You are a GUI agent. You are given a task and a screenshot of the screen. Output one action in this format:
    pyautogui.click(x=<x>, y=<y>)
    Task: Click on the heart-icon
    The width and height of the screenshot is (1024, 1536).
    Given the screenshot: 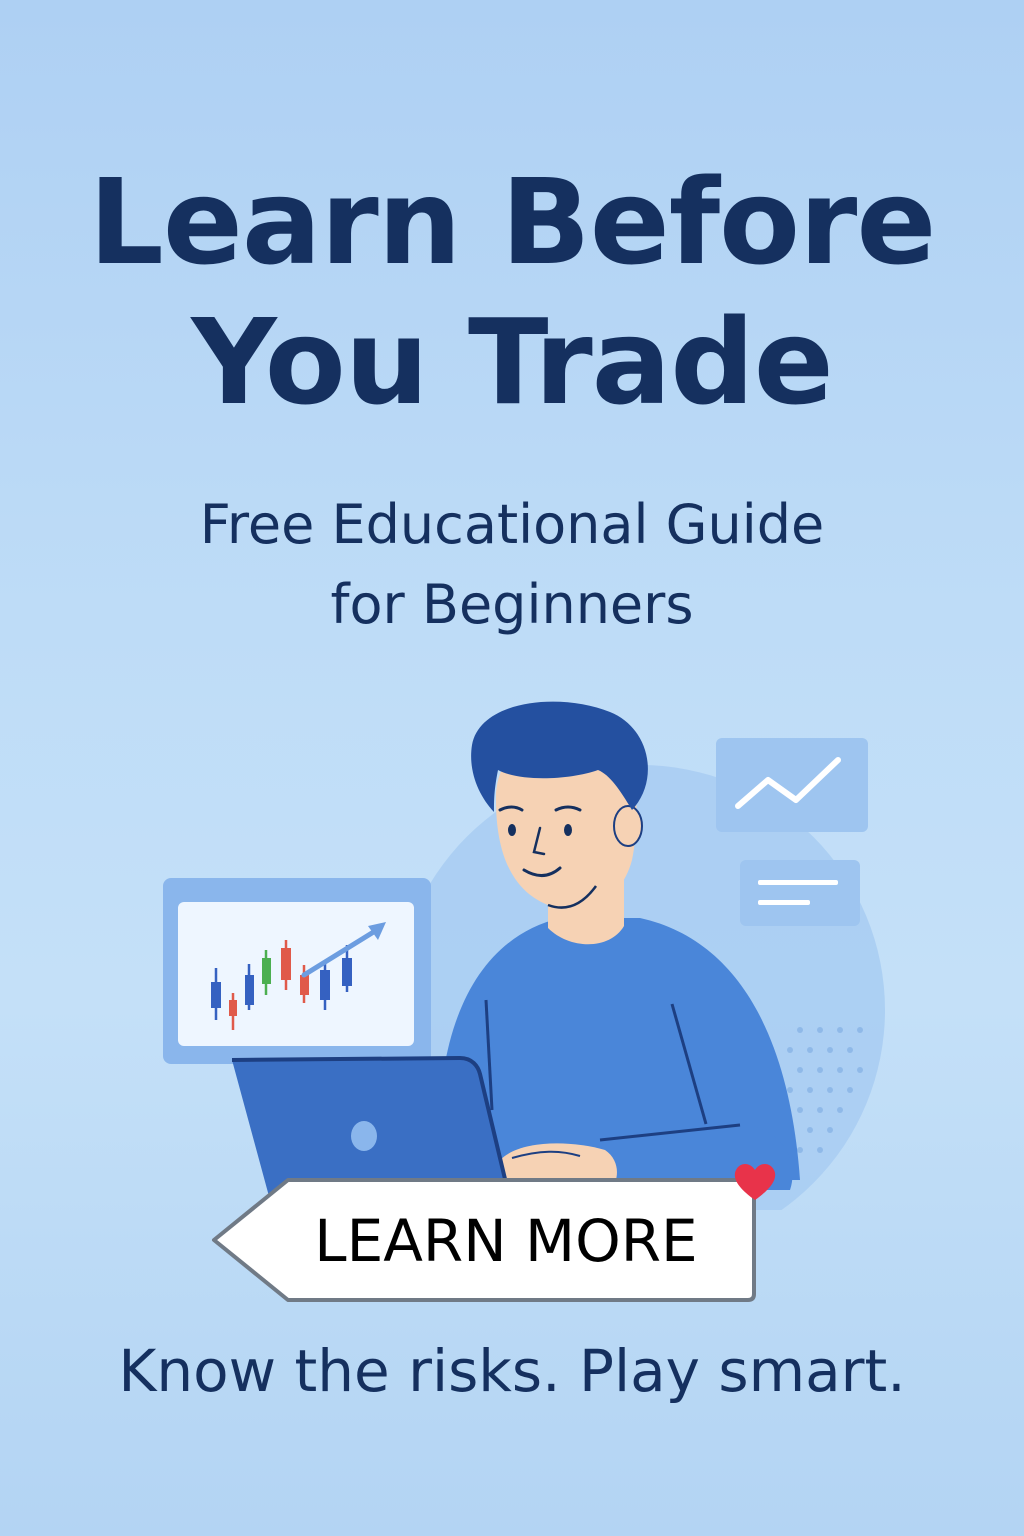 What is the action you would take?
    pyautogui.click(x=755, y=1182)
    